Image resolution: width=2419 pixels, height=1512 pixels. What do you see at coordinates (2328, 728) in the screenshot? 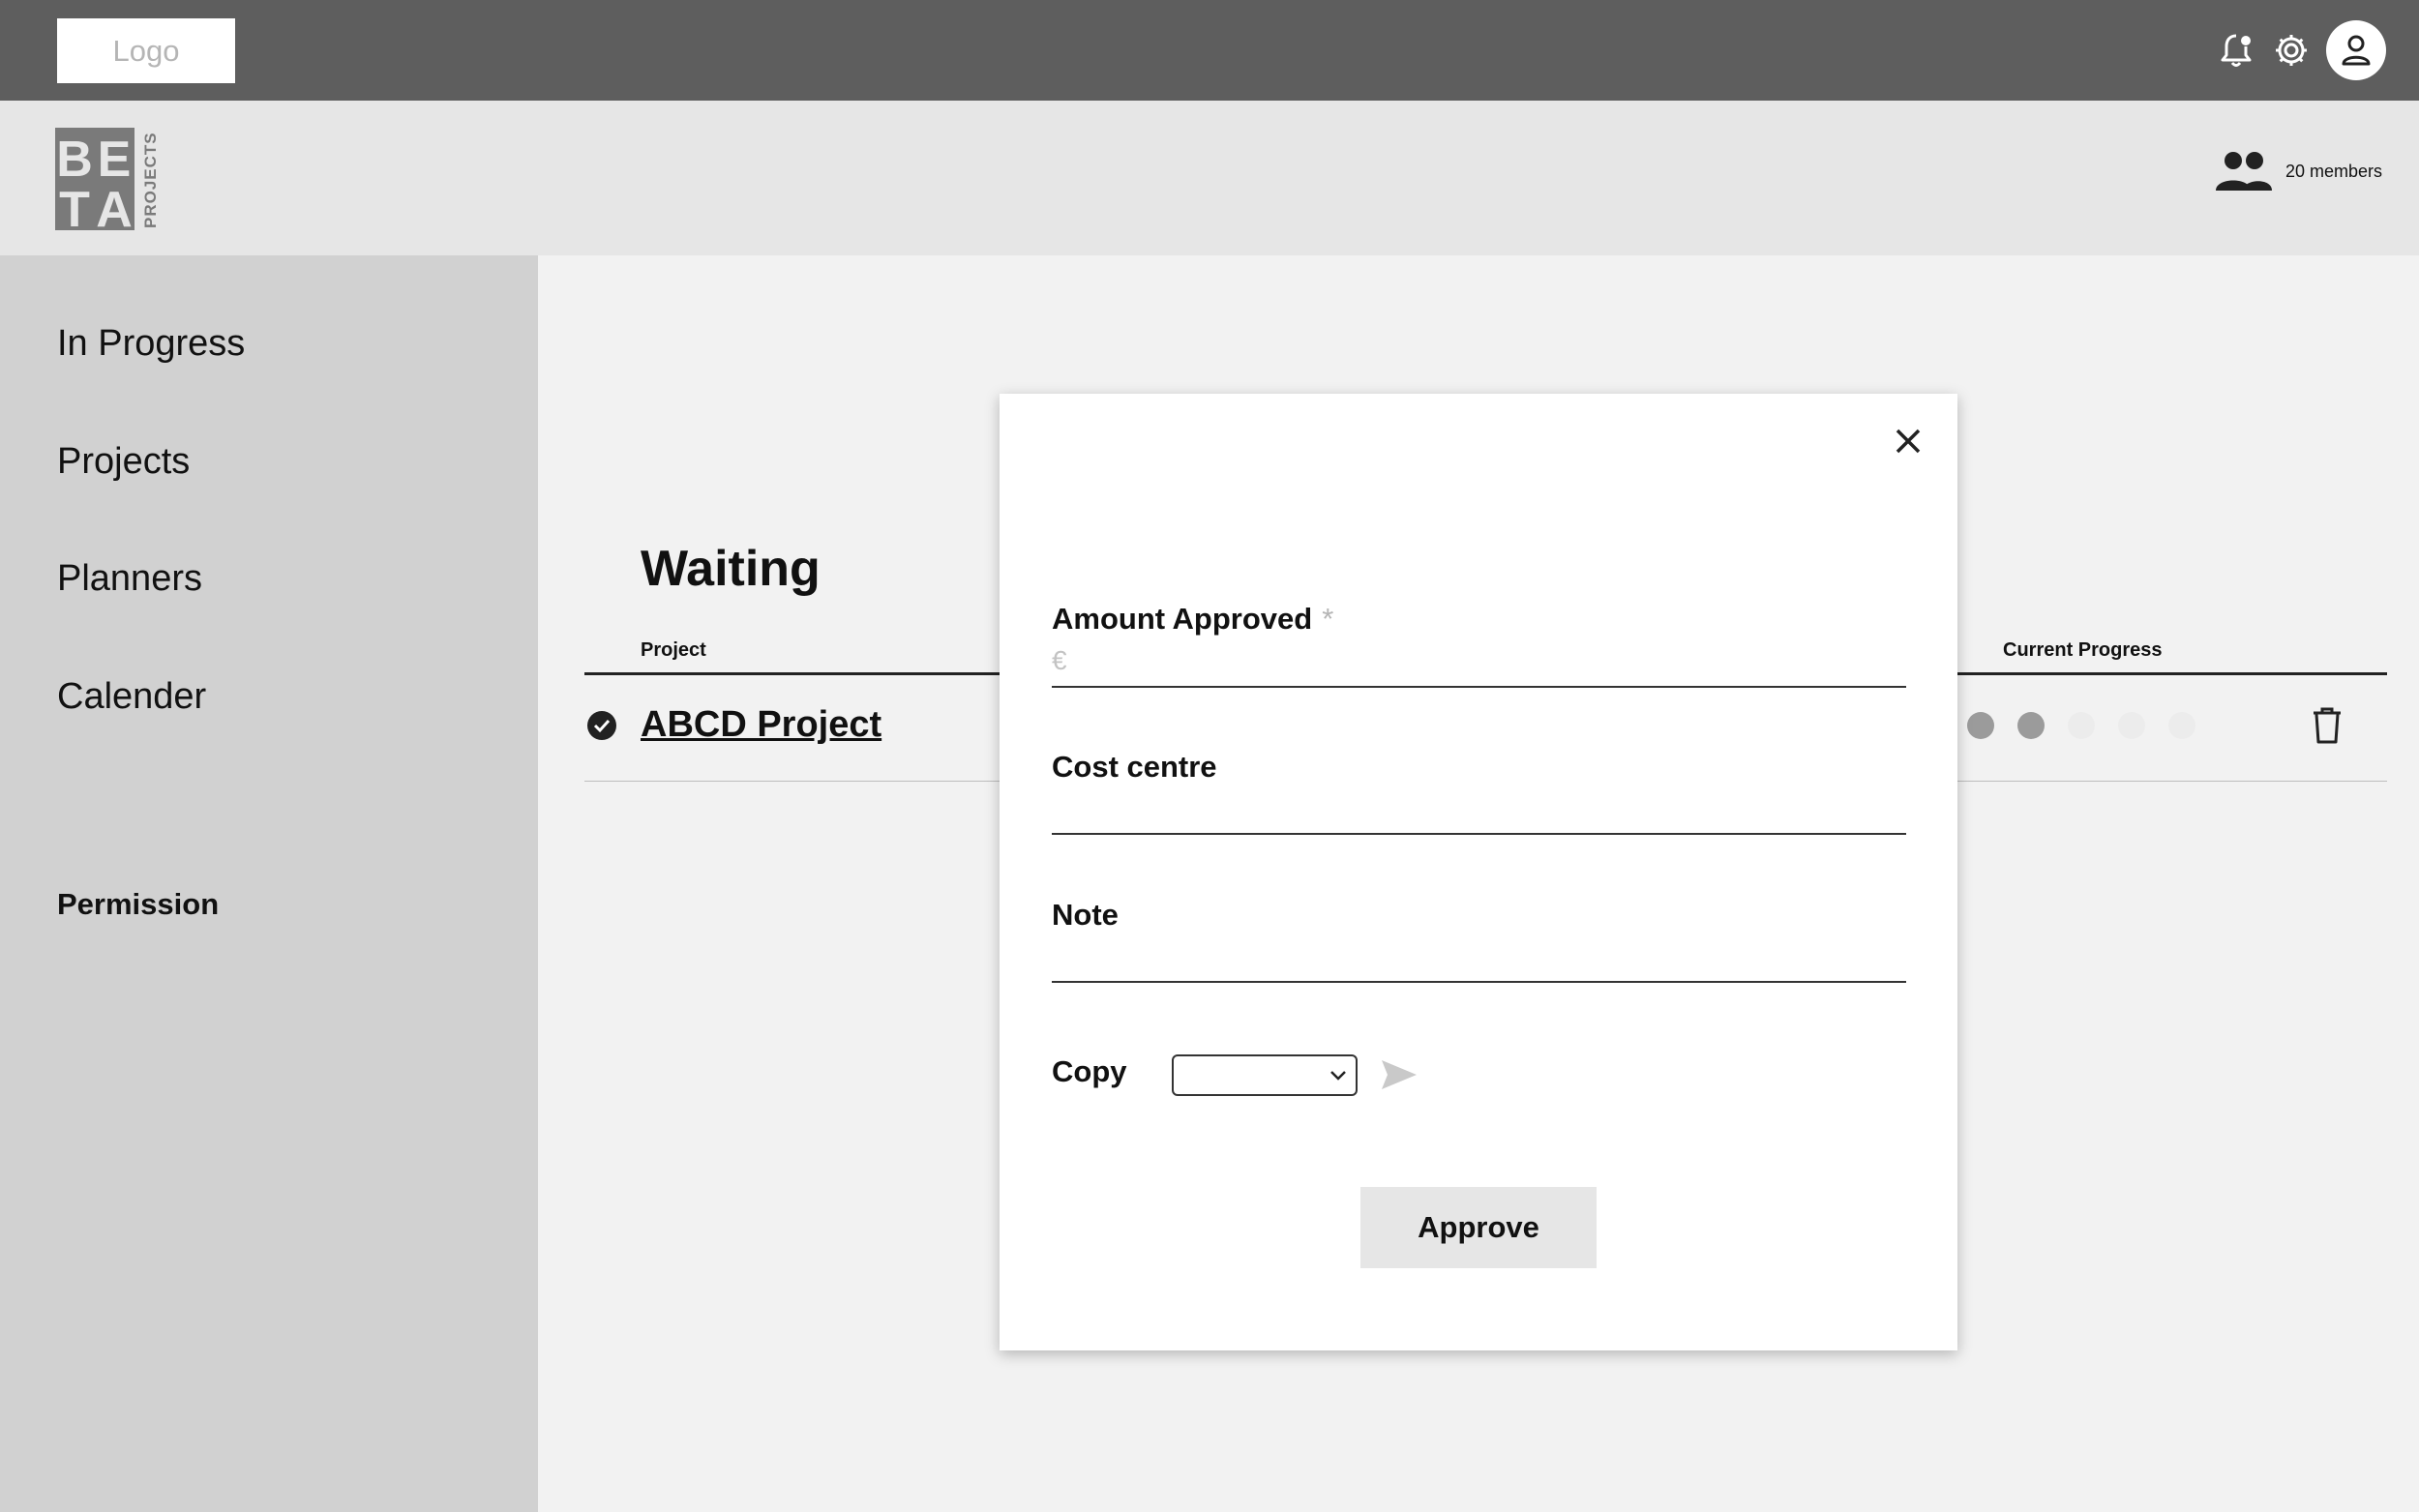
I see `trash-icon` at bounding box center [2328, 728].